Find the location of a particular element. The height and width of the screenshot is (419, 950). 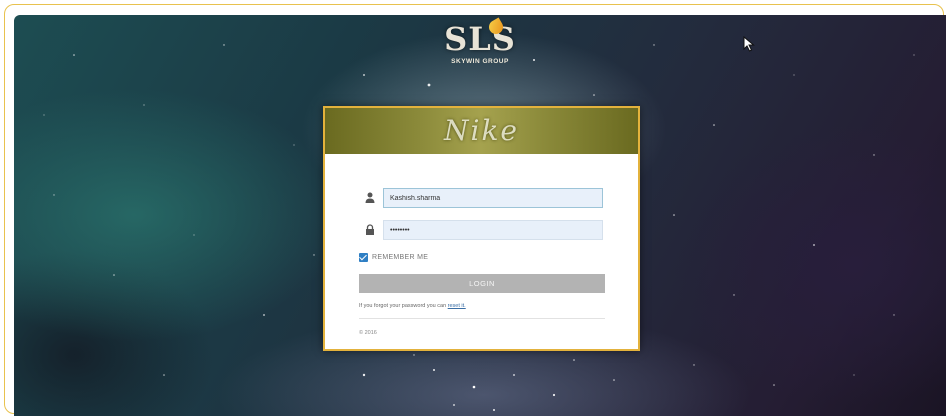

mouse-cursor-icon is located at coordinates (749, 44).